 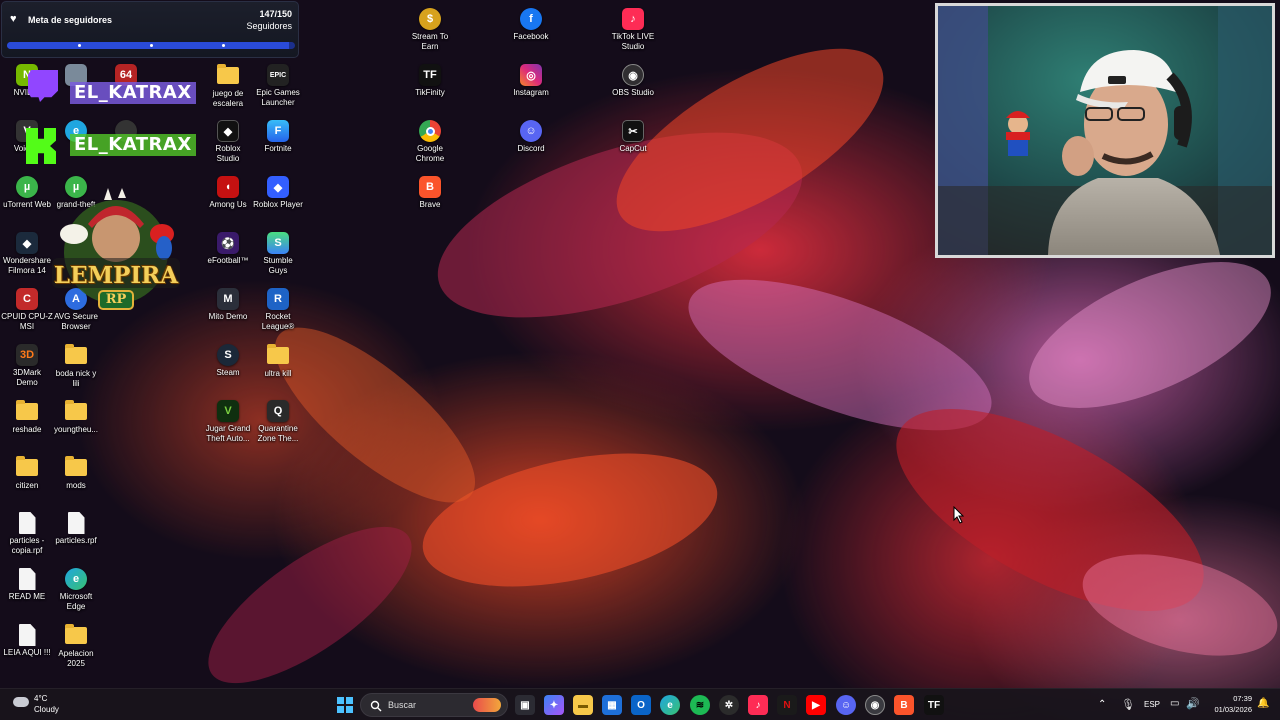 What do you see at coordinates (278, 315) in the screenshot?
I see `rocket-league-shortcut: R Rocket League®` at bounding box center [278, 315].